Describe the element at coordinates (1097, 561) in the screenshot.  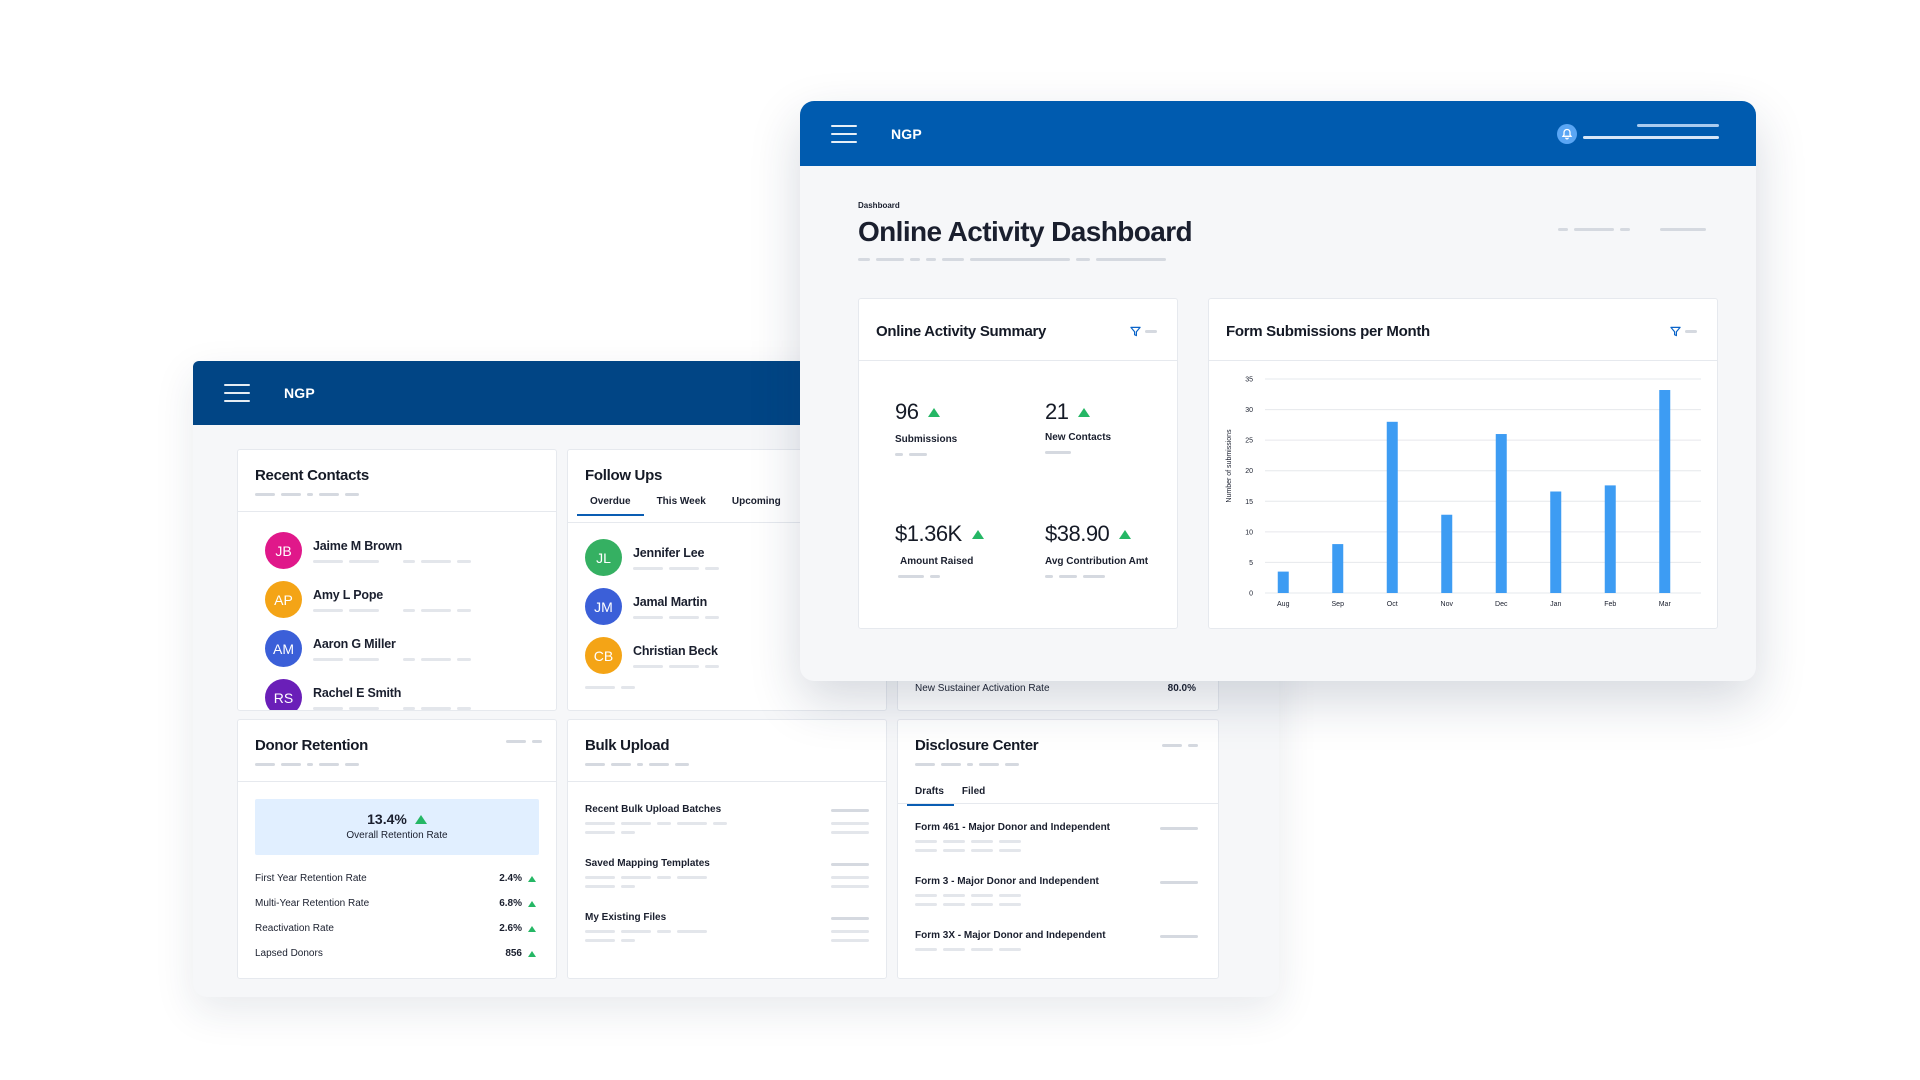
I see `kpi-label: Avg Contribution Amt` at that location.